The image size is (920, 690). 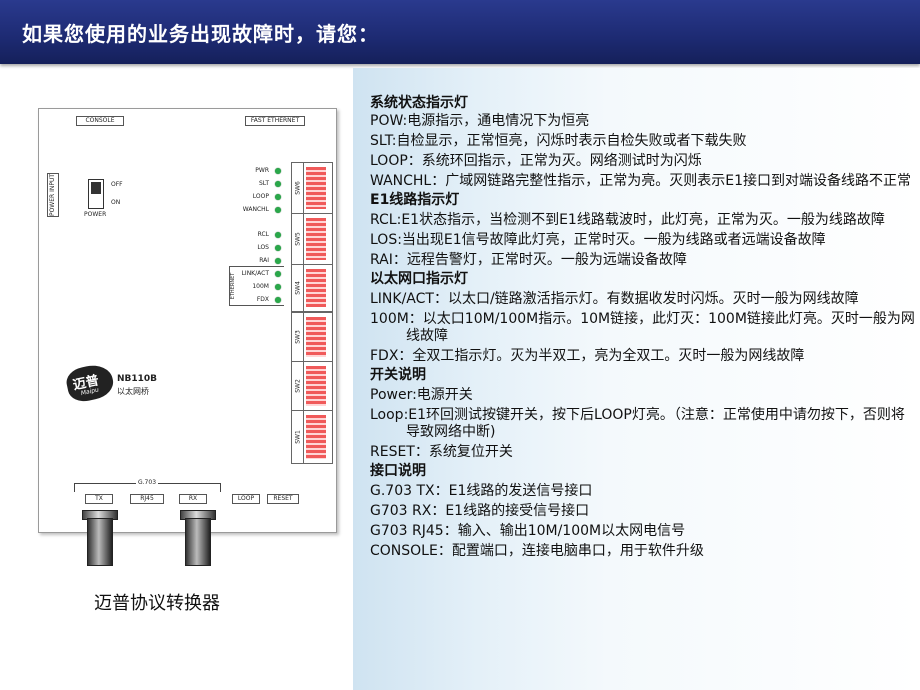 I want to click on led-label: RAI, so click(x=264, y=260).